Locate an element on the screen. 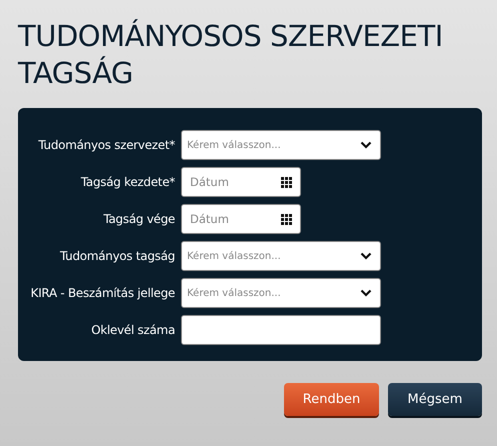 The height and width of the screenshot is (446, 497). field-label: Oklevél száma is located at coordinates (132, 330).